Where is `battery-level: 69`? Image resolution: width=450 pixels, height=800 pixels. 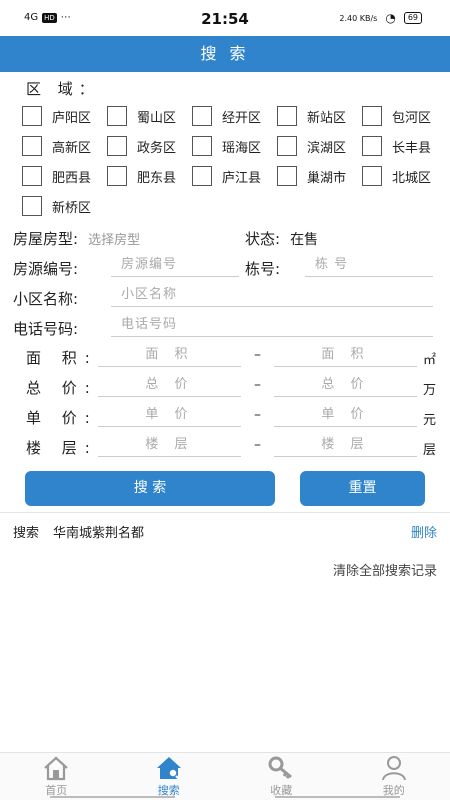 battery-level: 69 is located at coordinates (412, 17).